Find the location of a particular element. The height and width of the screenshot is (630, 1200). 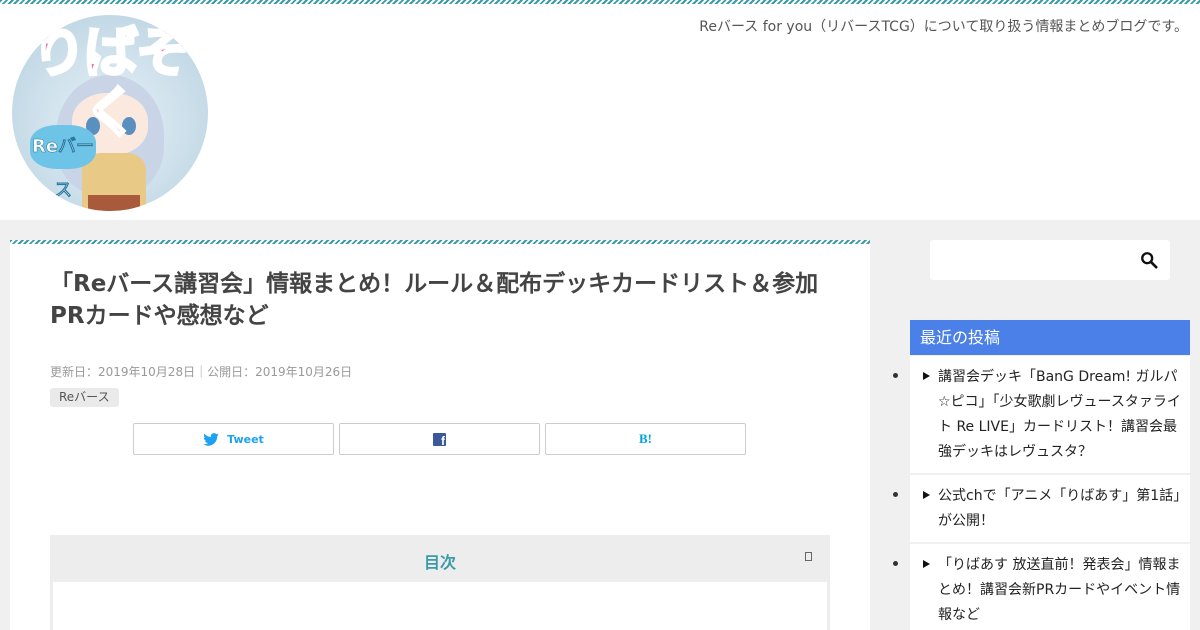

facebook-share-button is located at coordinates (439, 439).